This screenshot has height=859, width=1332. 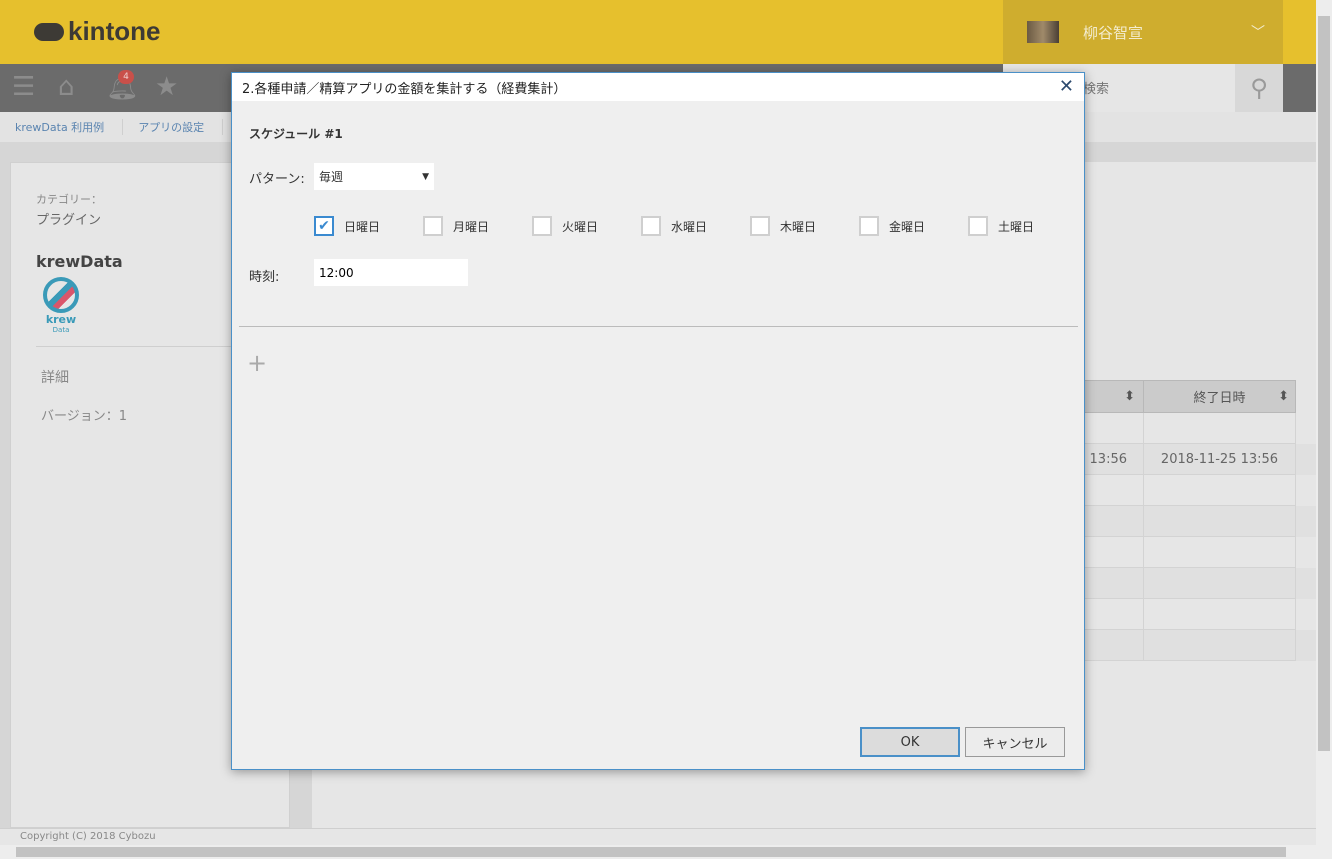 What do you see at coordinates (1324, 422) in the screenshot?
I see `vertical-scrollbar` at bounding box center [1324, 422].